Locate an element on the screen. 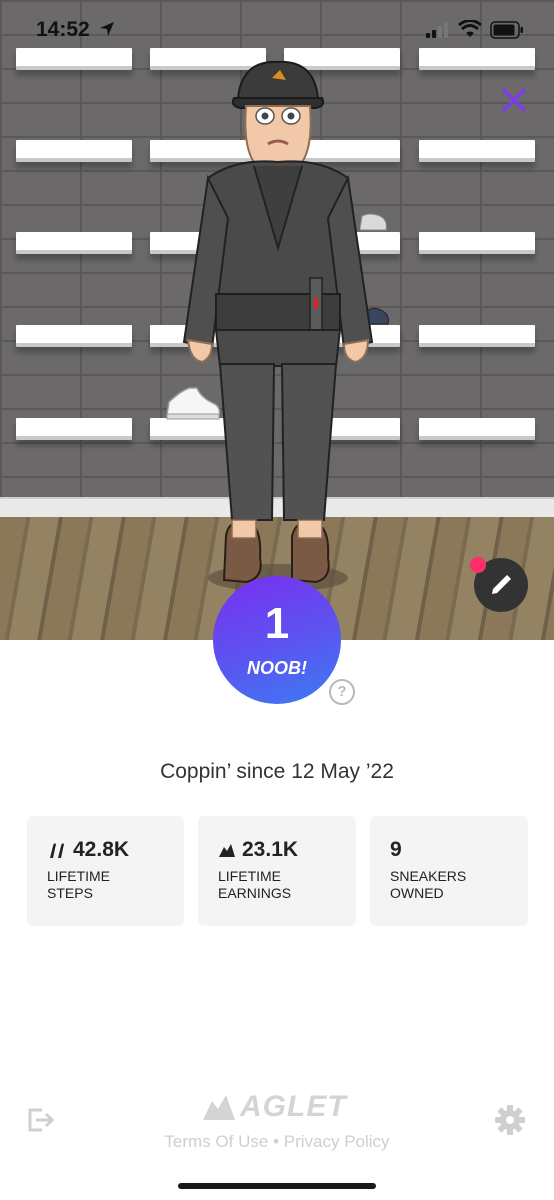 The image size is (554, 1200). level-number: 1 is located at coordinates (277, 623).